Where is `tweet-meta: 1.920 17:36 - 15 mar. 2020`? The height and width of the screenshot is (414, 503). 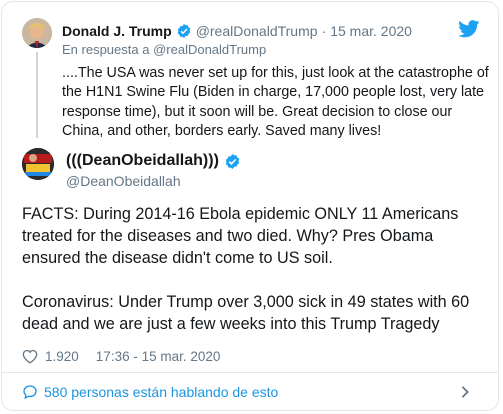
tweet-meta: 1.920 17:36 - 15 mar. 2020 is located at coordinates (121, 356).